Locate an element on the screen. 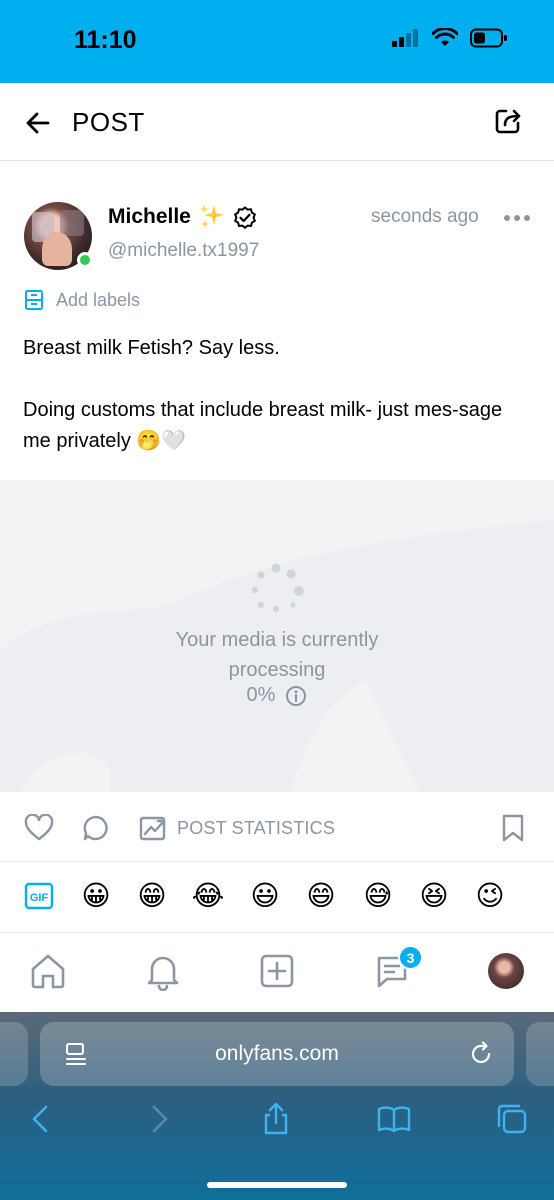 The height and width of the screenshot is (1200, 554). emoji-button: 😆 is located at coordinates (434, 896).